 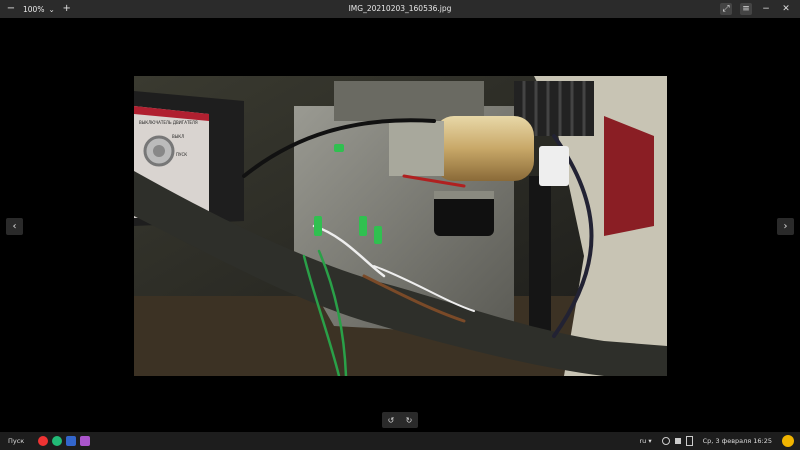 I want to click on rotate-right-button: ↻, so click(x=409, y=420).